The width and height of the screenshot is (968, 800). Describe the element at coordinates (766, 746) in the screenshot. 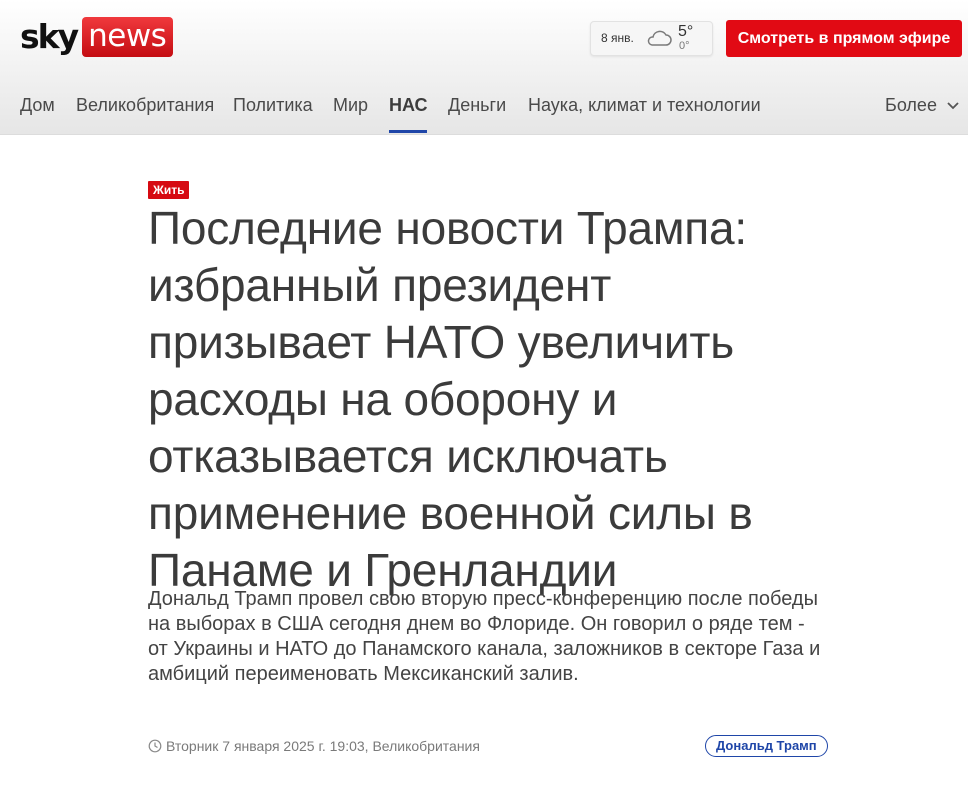

I see `topic-tag: Дональд Трамп` at that location.